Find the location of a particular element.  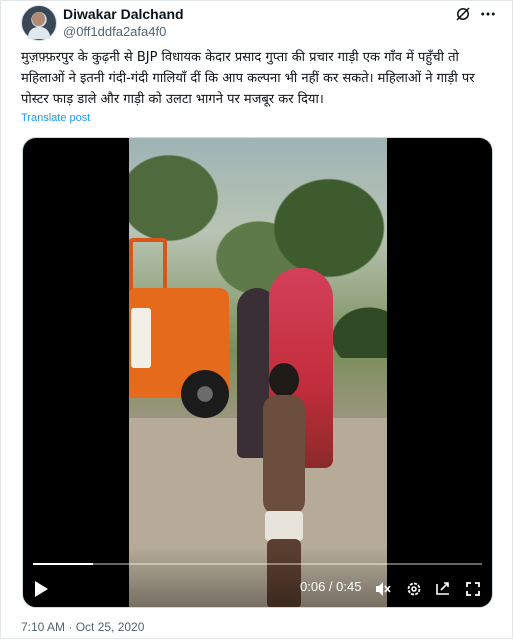

volume-icon is located at coordinates (383, 589).